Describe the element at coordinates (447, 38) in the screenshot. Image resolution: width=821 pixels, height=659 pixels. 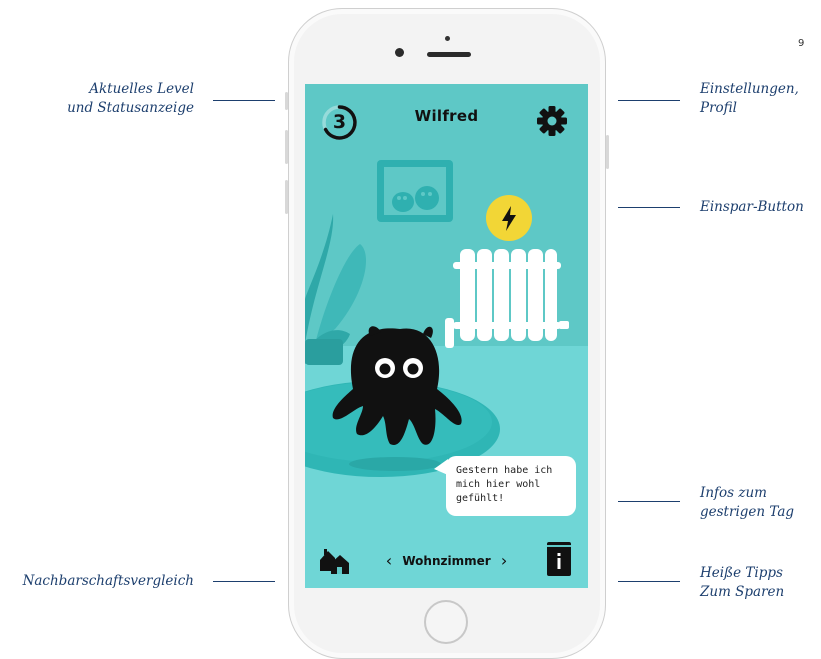
I see `phone-sensor` at that location.